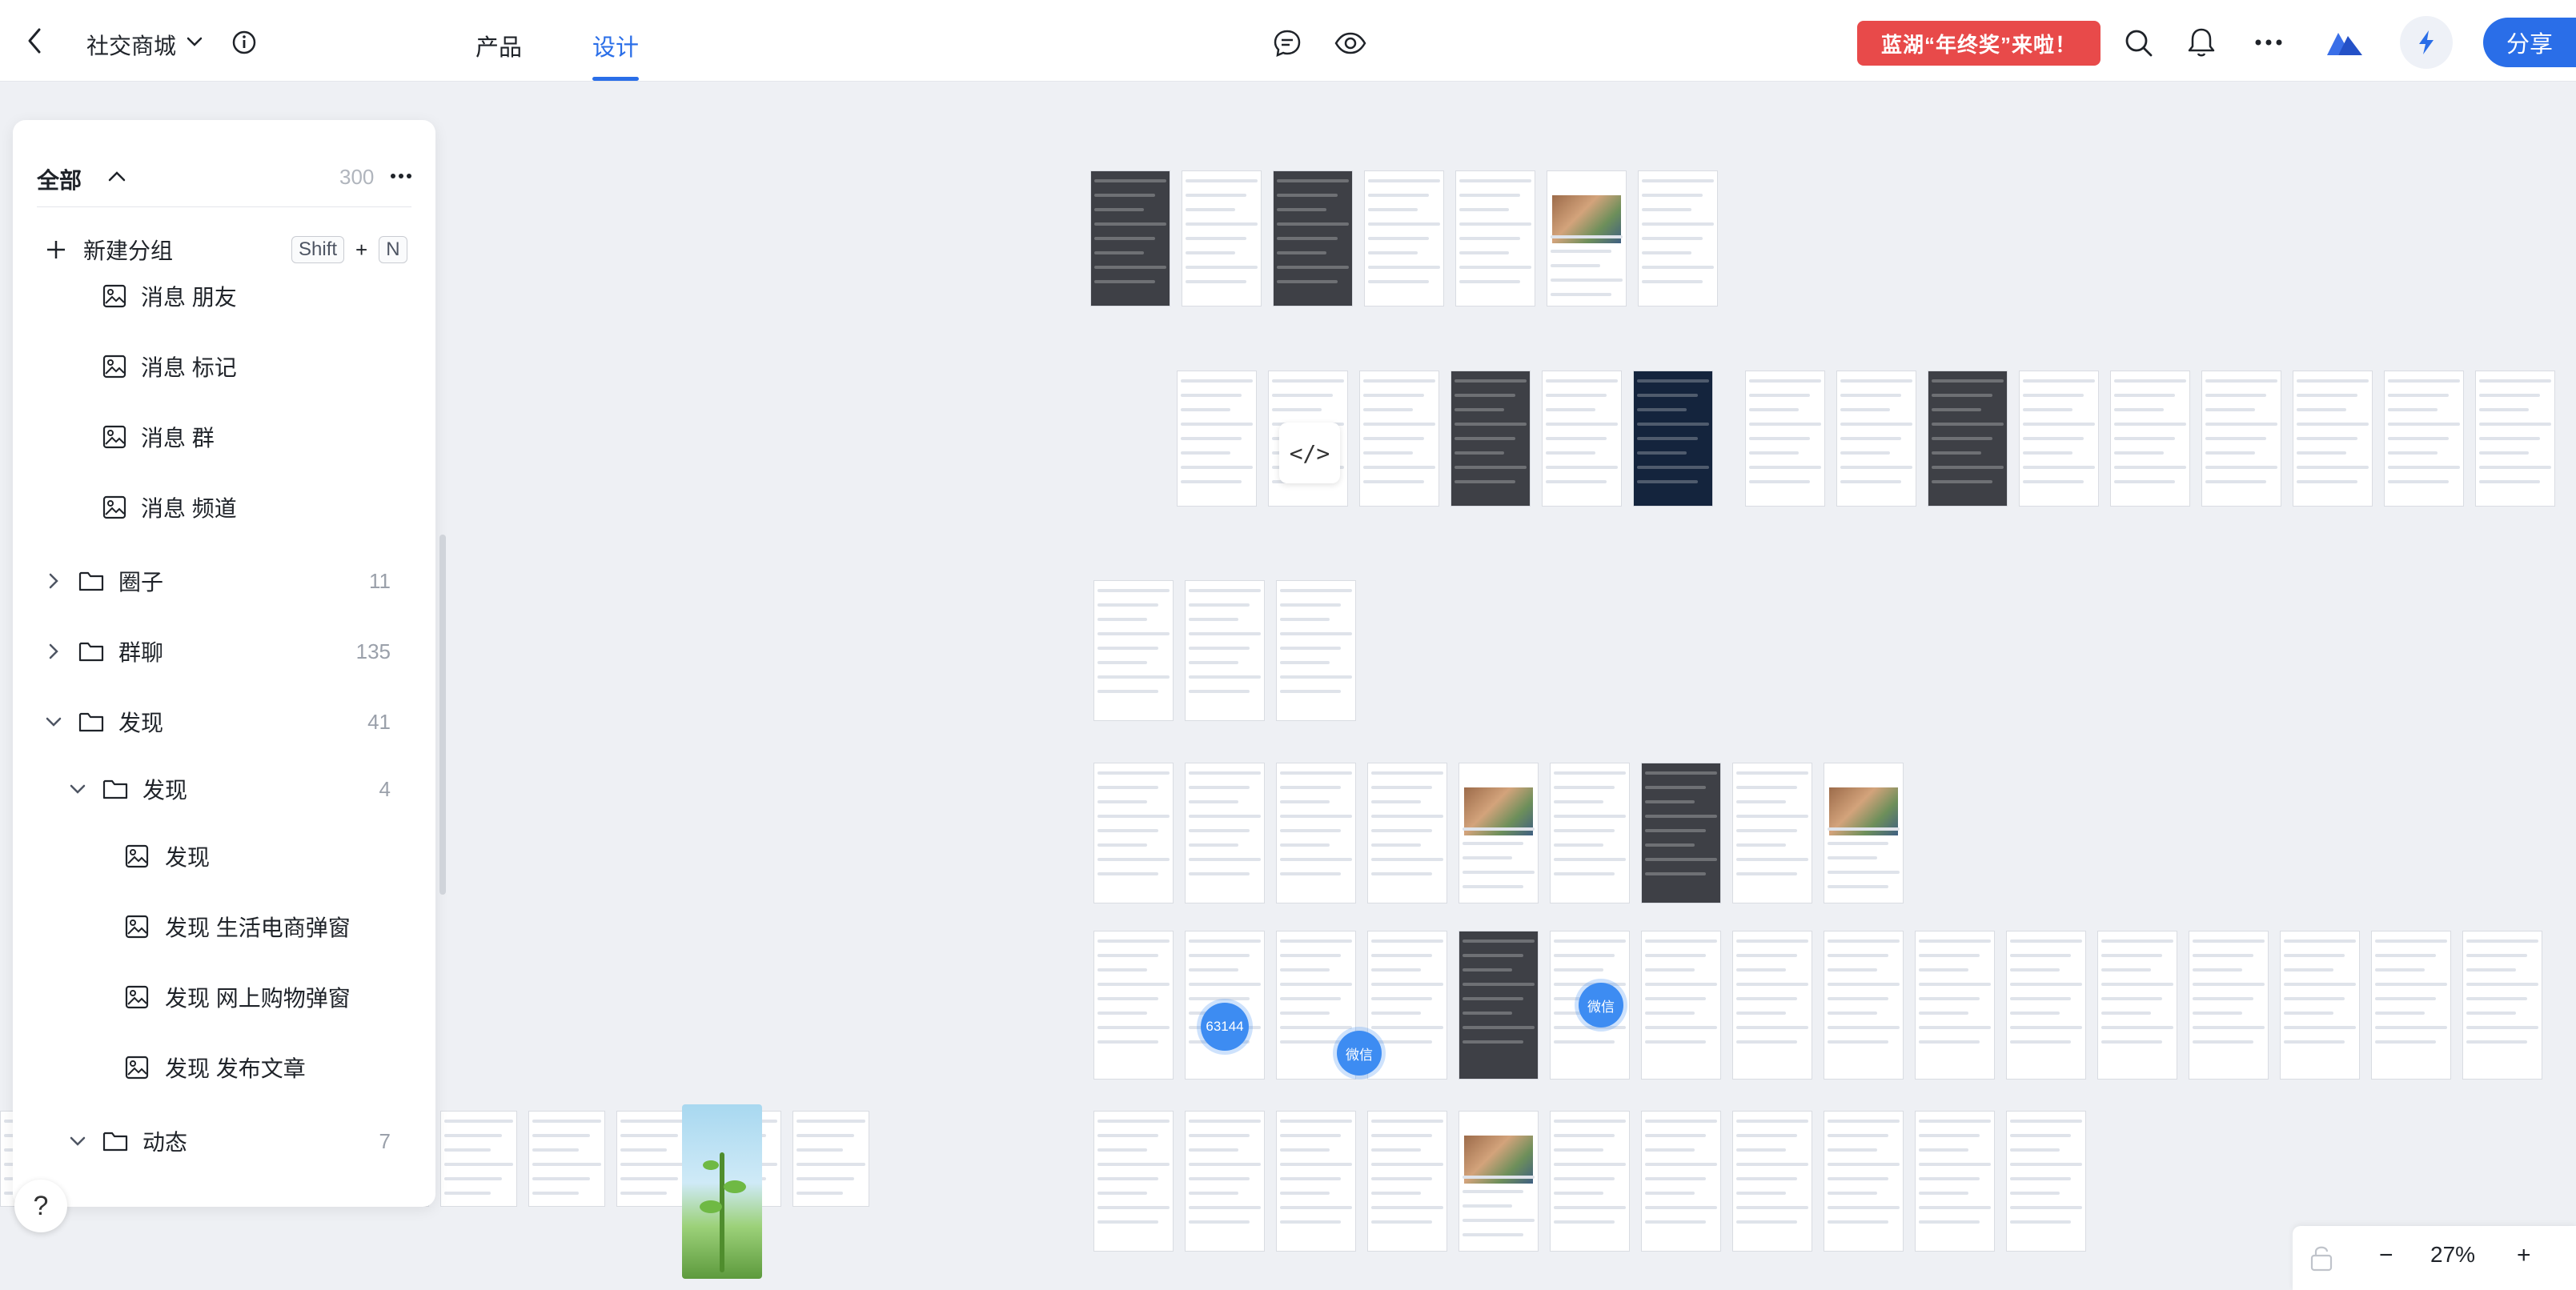 The height and width of the screenshot is (1290, 2576). I want to click on artboard-item: 发现 网上购物弹窗, so click(224, 997).